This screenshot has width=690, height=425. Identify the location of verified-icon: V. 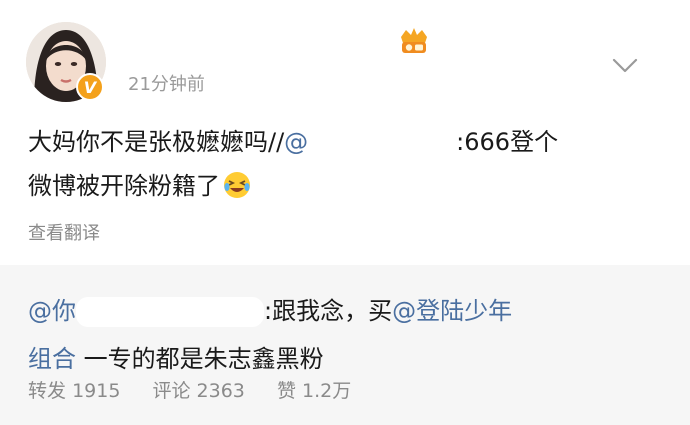
(90, 87).